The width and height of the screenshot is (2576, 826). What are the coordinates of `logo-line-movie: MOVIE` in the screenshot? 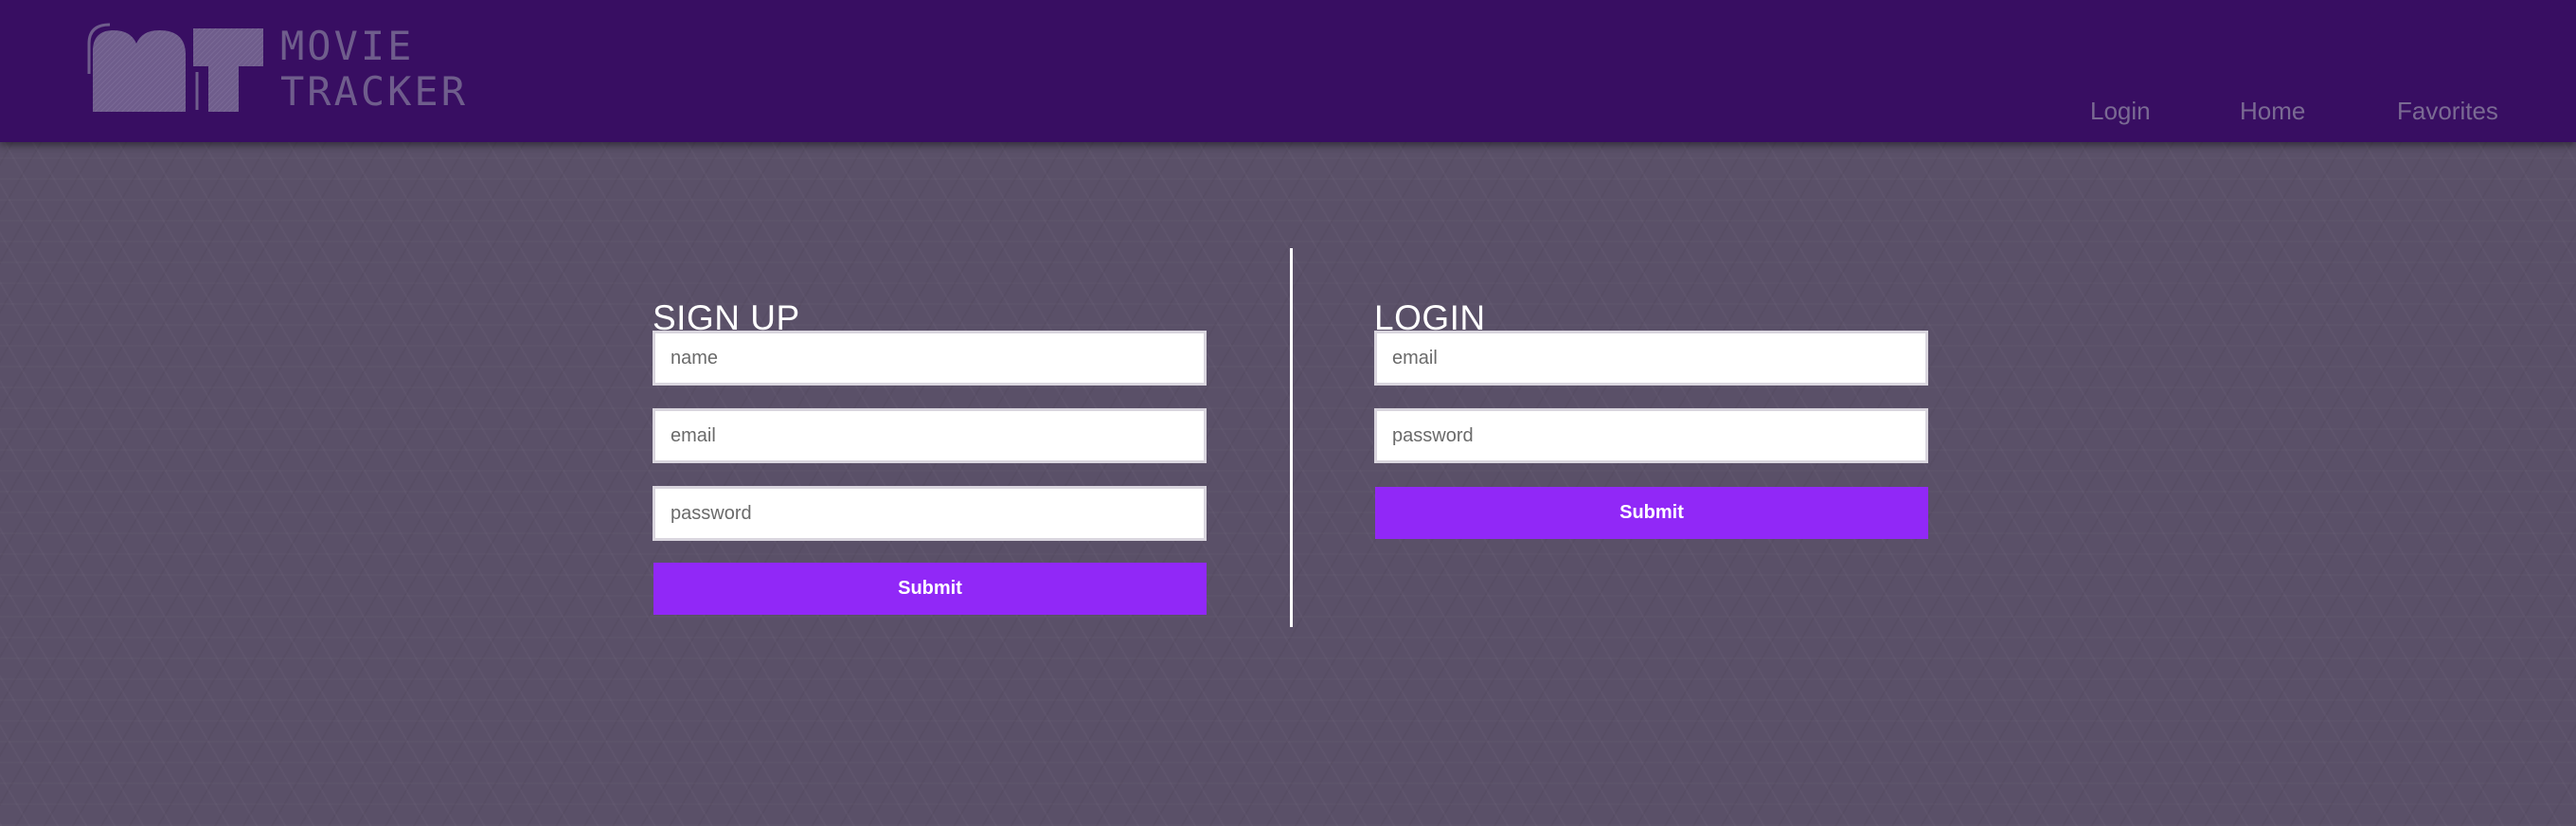 It's located at (347, 46).